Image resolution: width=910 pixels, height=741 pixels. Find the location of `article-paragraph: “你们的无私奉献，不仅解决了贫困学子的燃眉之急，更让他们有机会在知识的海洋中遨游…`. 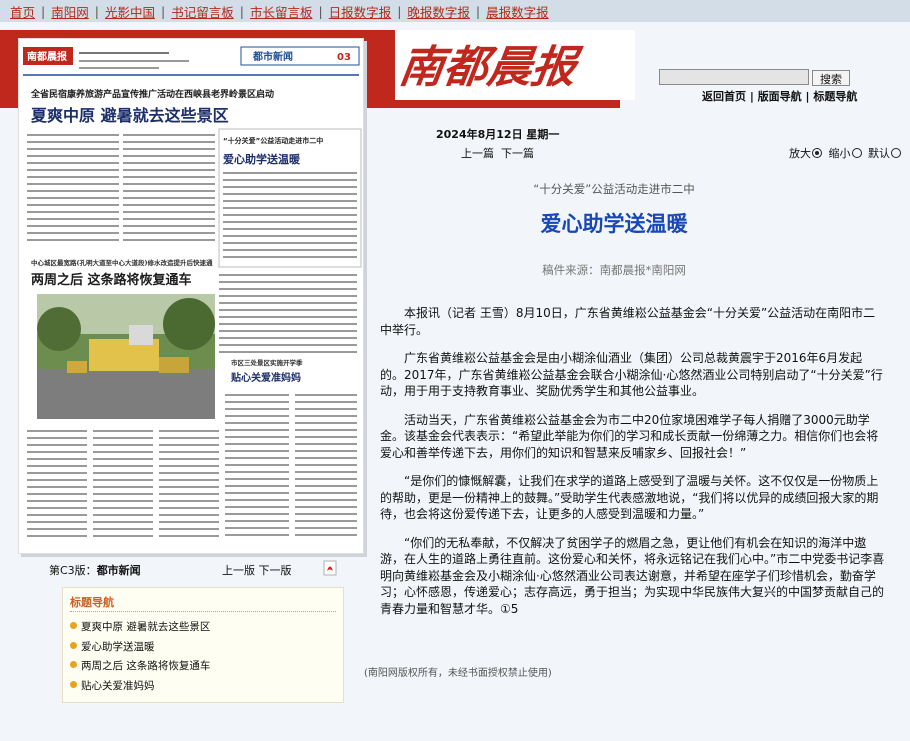

article-paragraph: “你们的无私奉献，不仅解决了贫困学子的燃眉之急，更让他们有机会在知识的海洋中遨游… is located at coordinates (632, 575).